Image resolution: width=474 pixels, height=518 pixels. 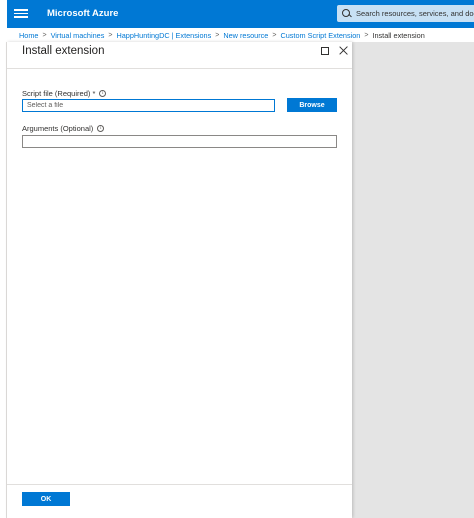 I want to click on hamburger-menu-icon, so click(x=21, y=14).